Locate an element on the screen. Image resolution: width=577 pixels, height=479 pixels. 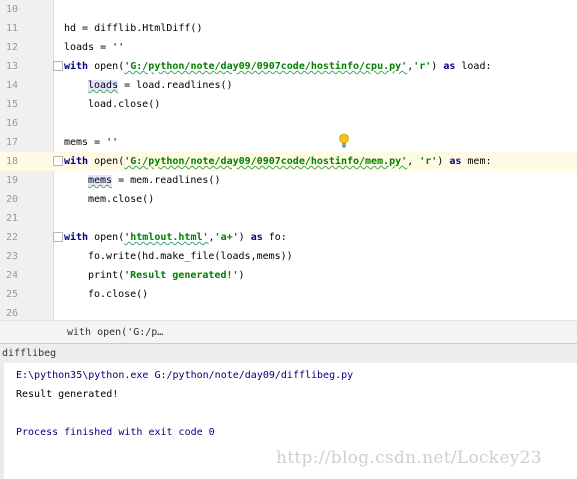
line-number: 16 is located at coordinates (12, 123).